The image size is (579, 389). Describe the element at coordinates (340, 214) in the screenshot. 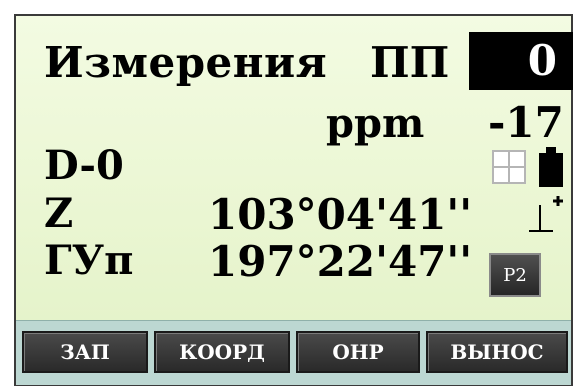

I see `zenith-angle-value: 103°04'41''` at that location.